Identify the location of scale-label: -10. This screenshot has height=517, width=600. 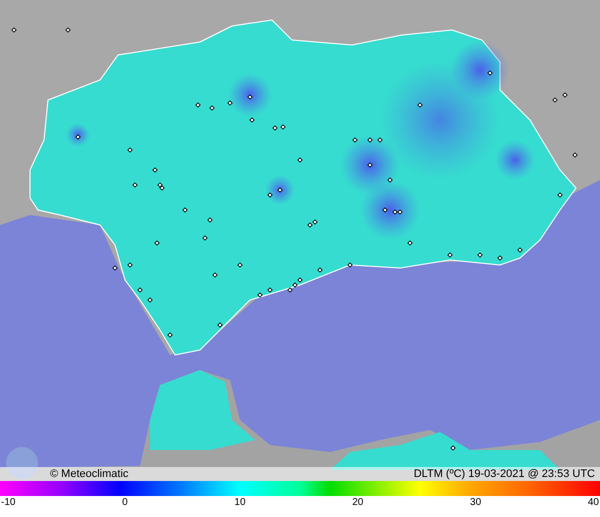
(8, 503).